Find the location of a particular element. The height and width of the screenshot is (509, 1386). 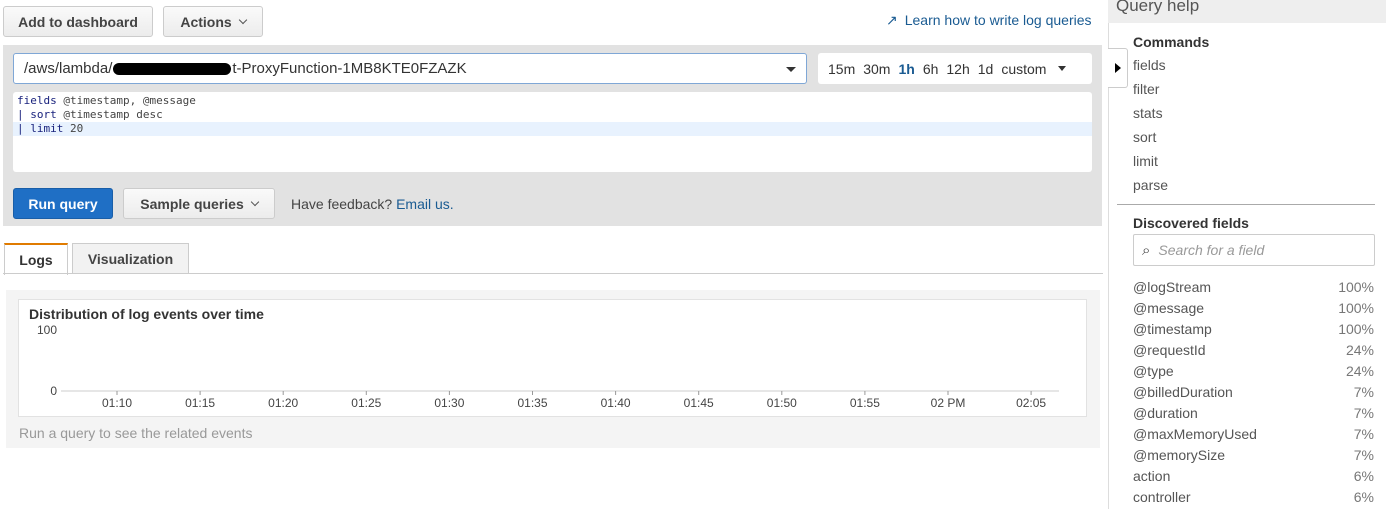

run-query-label: Run query is located at coordinates (63, 203).